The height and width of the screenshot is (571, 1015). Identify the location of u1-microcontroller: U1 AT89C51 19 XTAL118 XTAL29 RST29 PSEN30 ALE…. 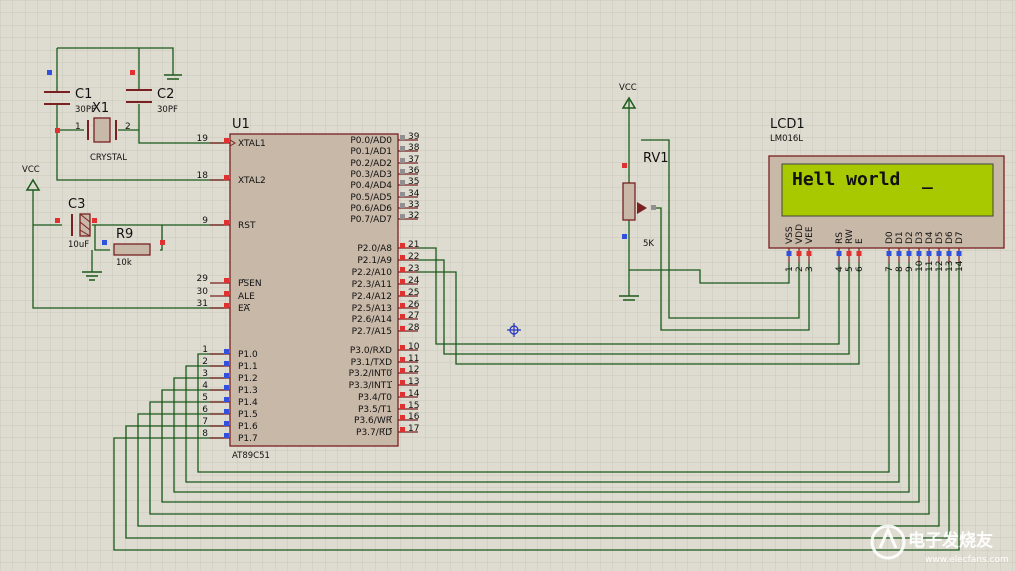
(308, 289).